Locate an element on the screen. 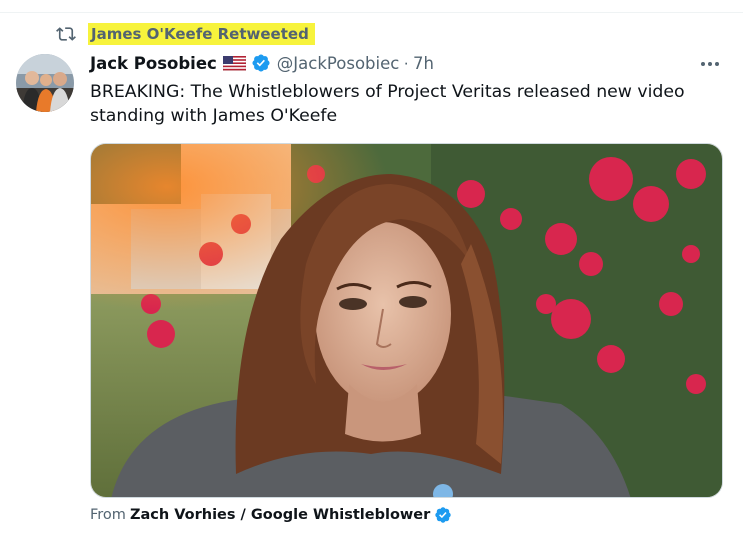  from-label: From is located at coordinates (108, 515).